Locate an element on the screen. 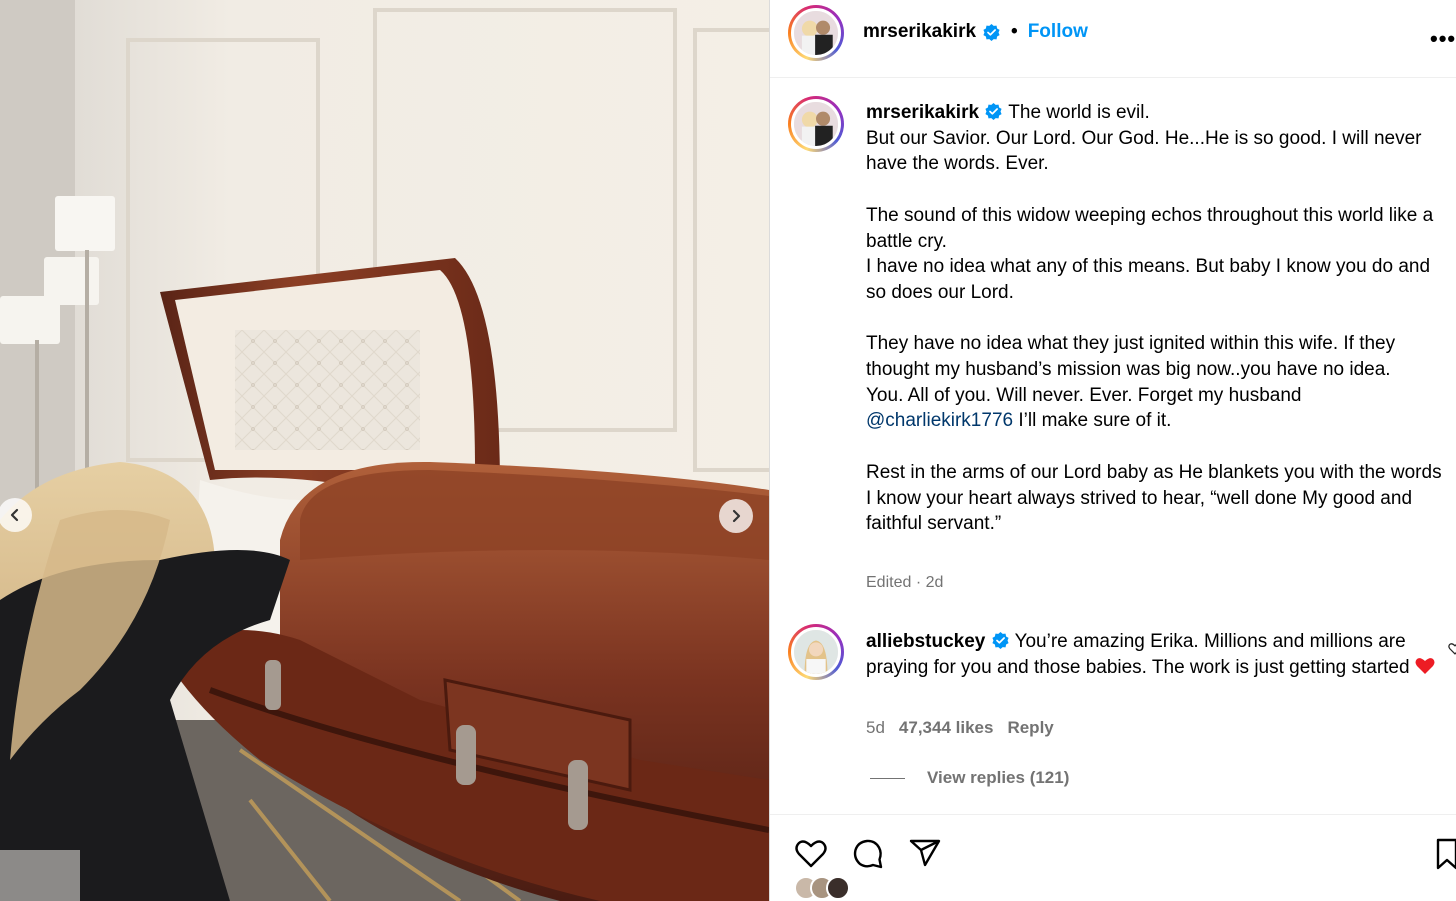  edited-timestamp: Edited · 2d is located at coordinates (905, 582).